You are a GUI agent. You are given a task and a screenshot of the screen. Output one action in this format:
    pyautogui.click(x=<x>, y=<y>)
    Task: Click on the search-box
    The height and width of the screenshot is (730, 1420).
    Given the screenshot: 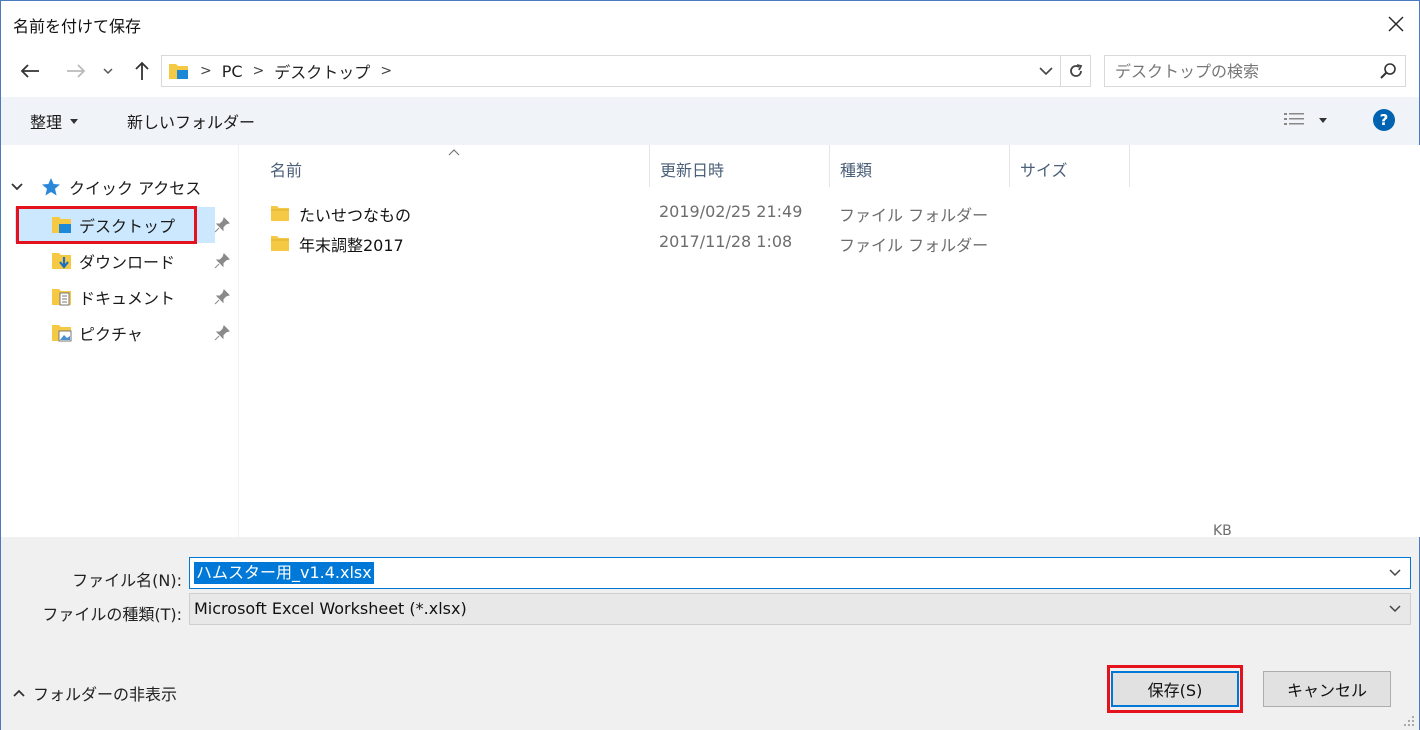 What is the action you would take?
    pyautogui.click(x=1255, y=71)
    